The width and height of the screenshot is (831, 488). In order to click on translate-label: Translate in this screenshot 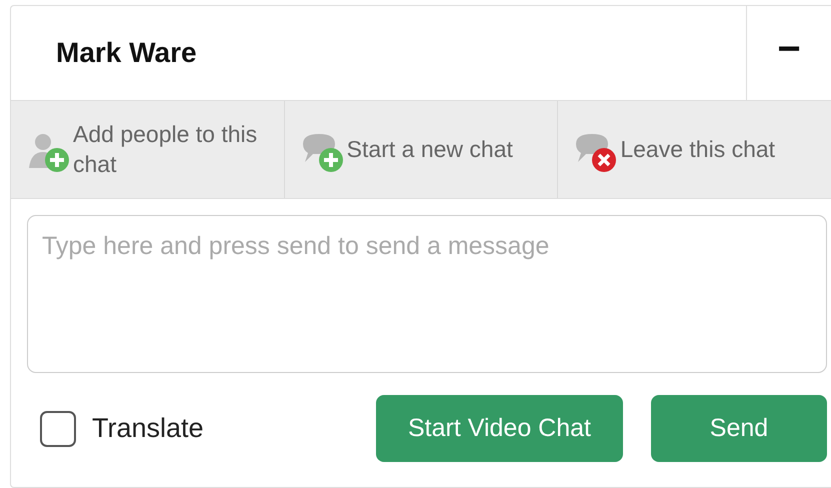, I will do `click(148, 428)`.